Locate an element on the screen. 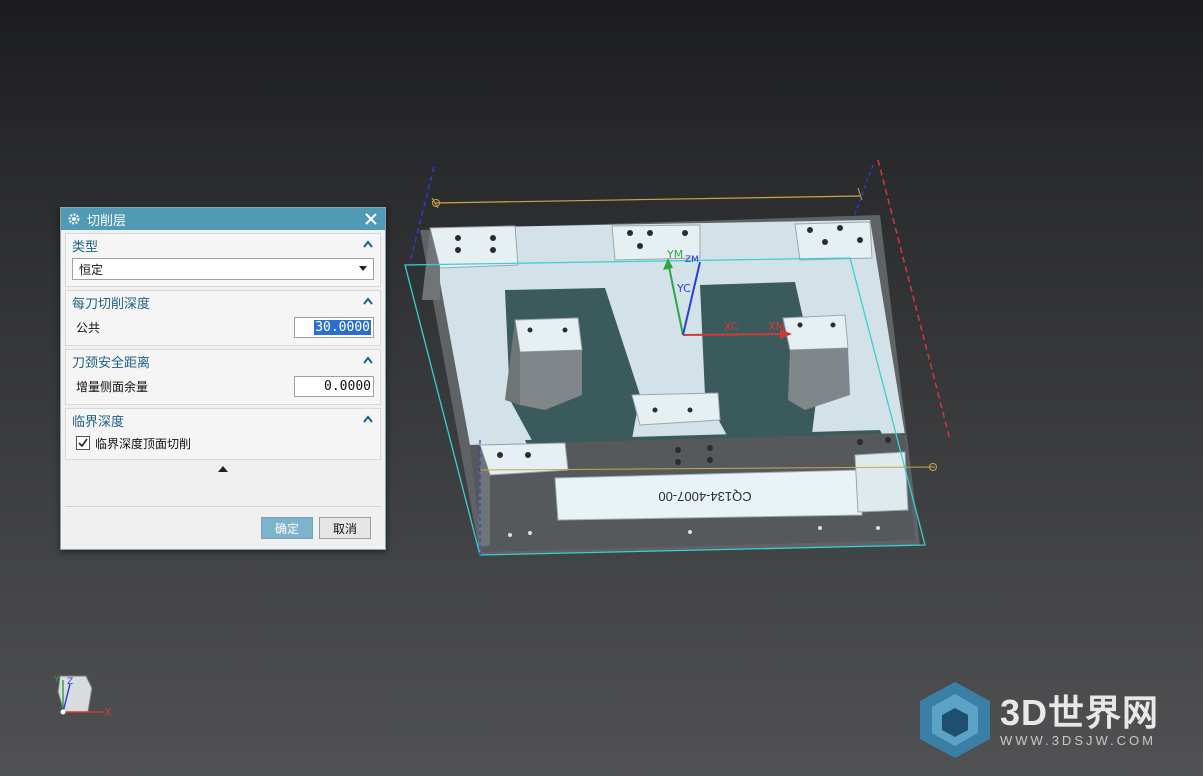 The image size is (1203, 776). depth-section-label: 每刀切削深度 is located at coordinates (111, 304).